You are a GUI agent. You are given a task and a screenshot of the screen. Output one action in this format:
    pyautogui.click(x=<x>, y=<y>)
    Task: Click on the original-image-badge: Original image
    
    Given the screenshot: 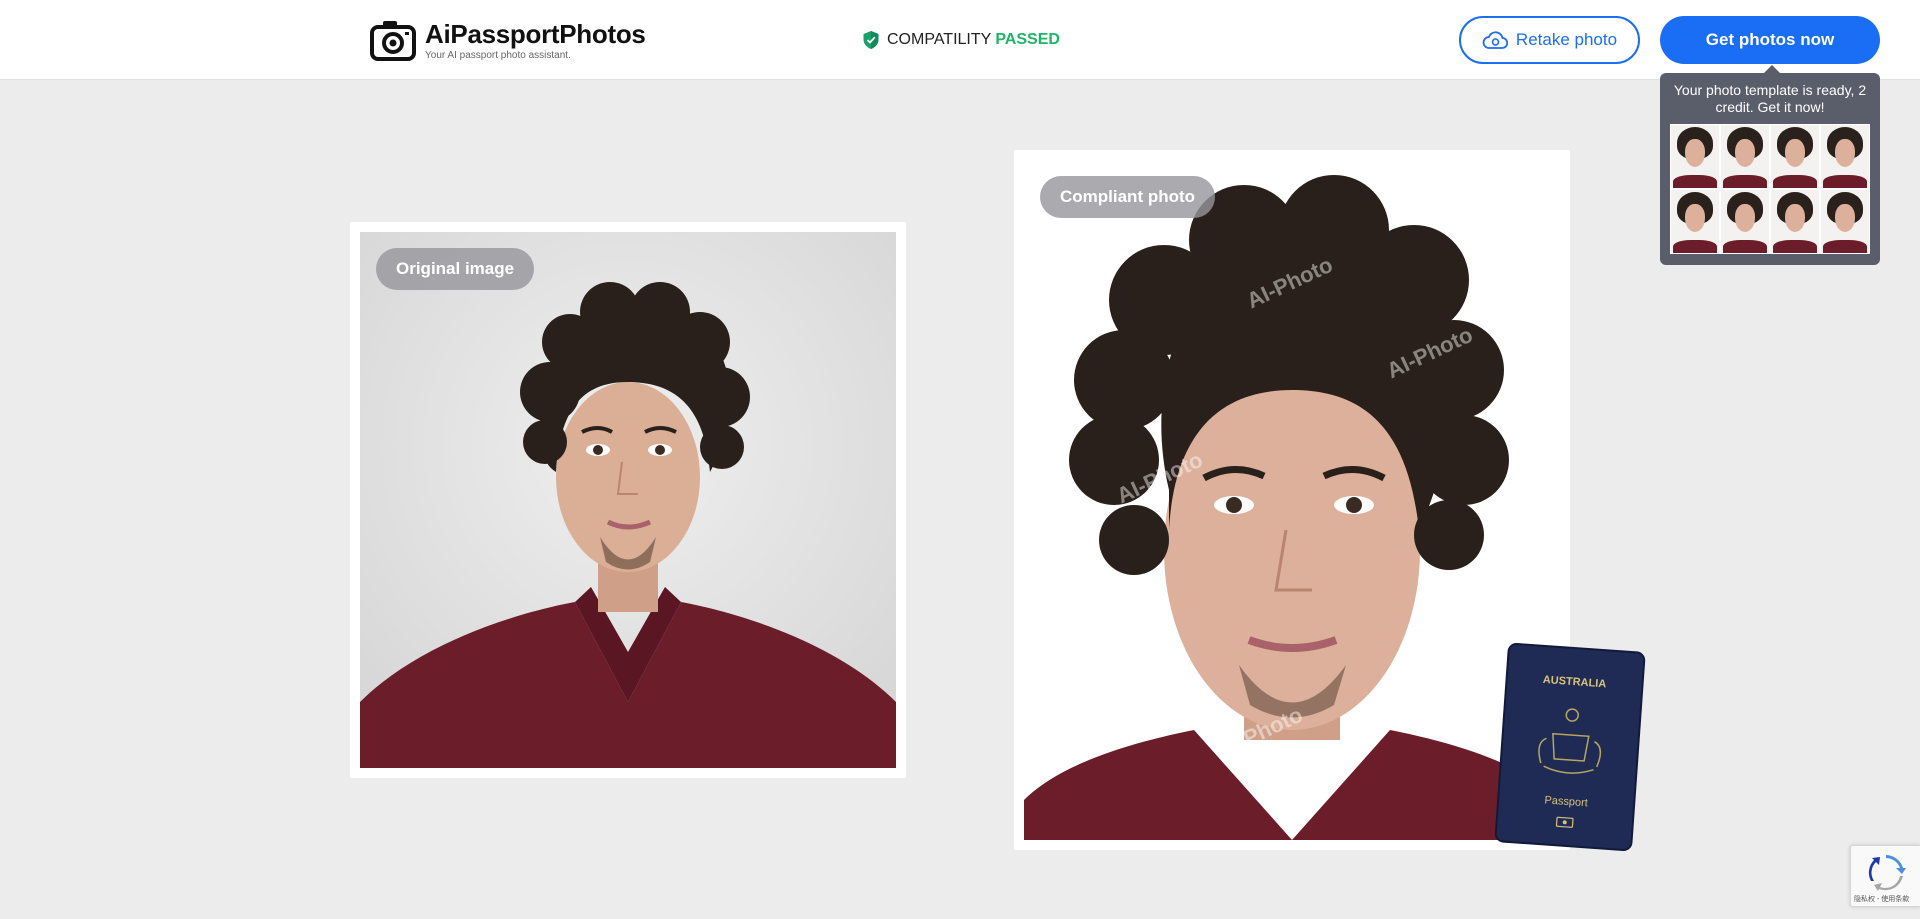 What is the action you would take?
    pyautogui.click(x=455, y=269)
    